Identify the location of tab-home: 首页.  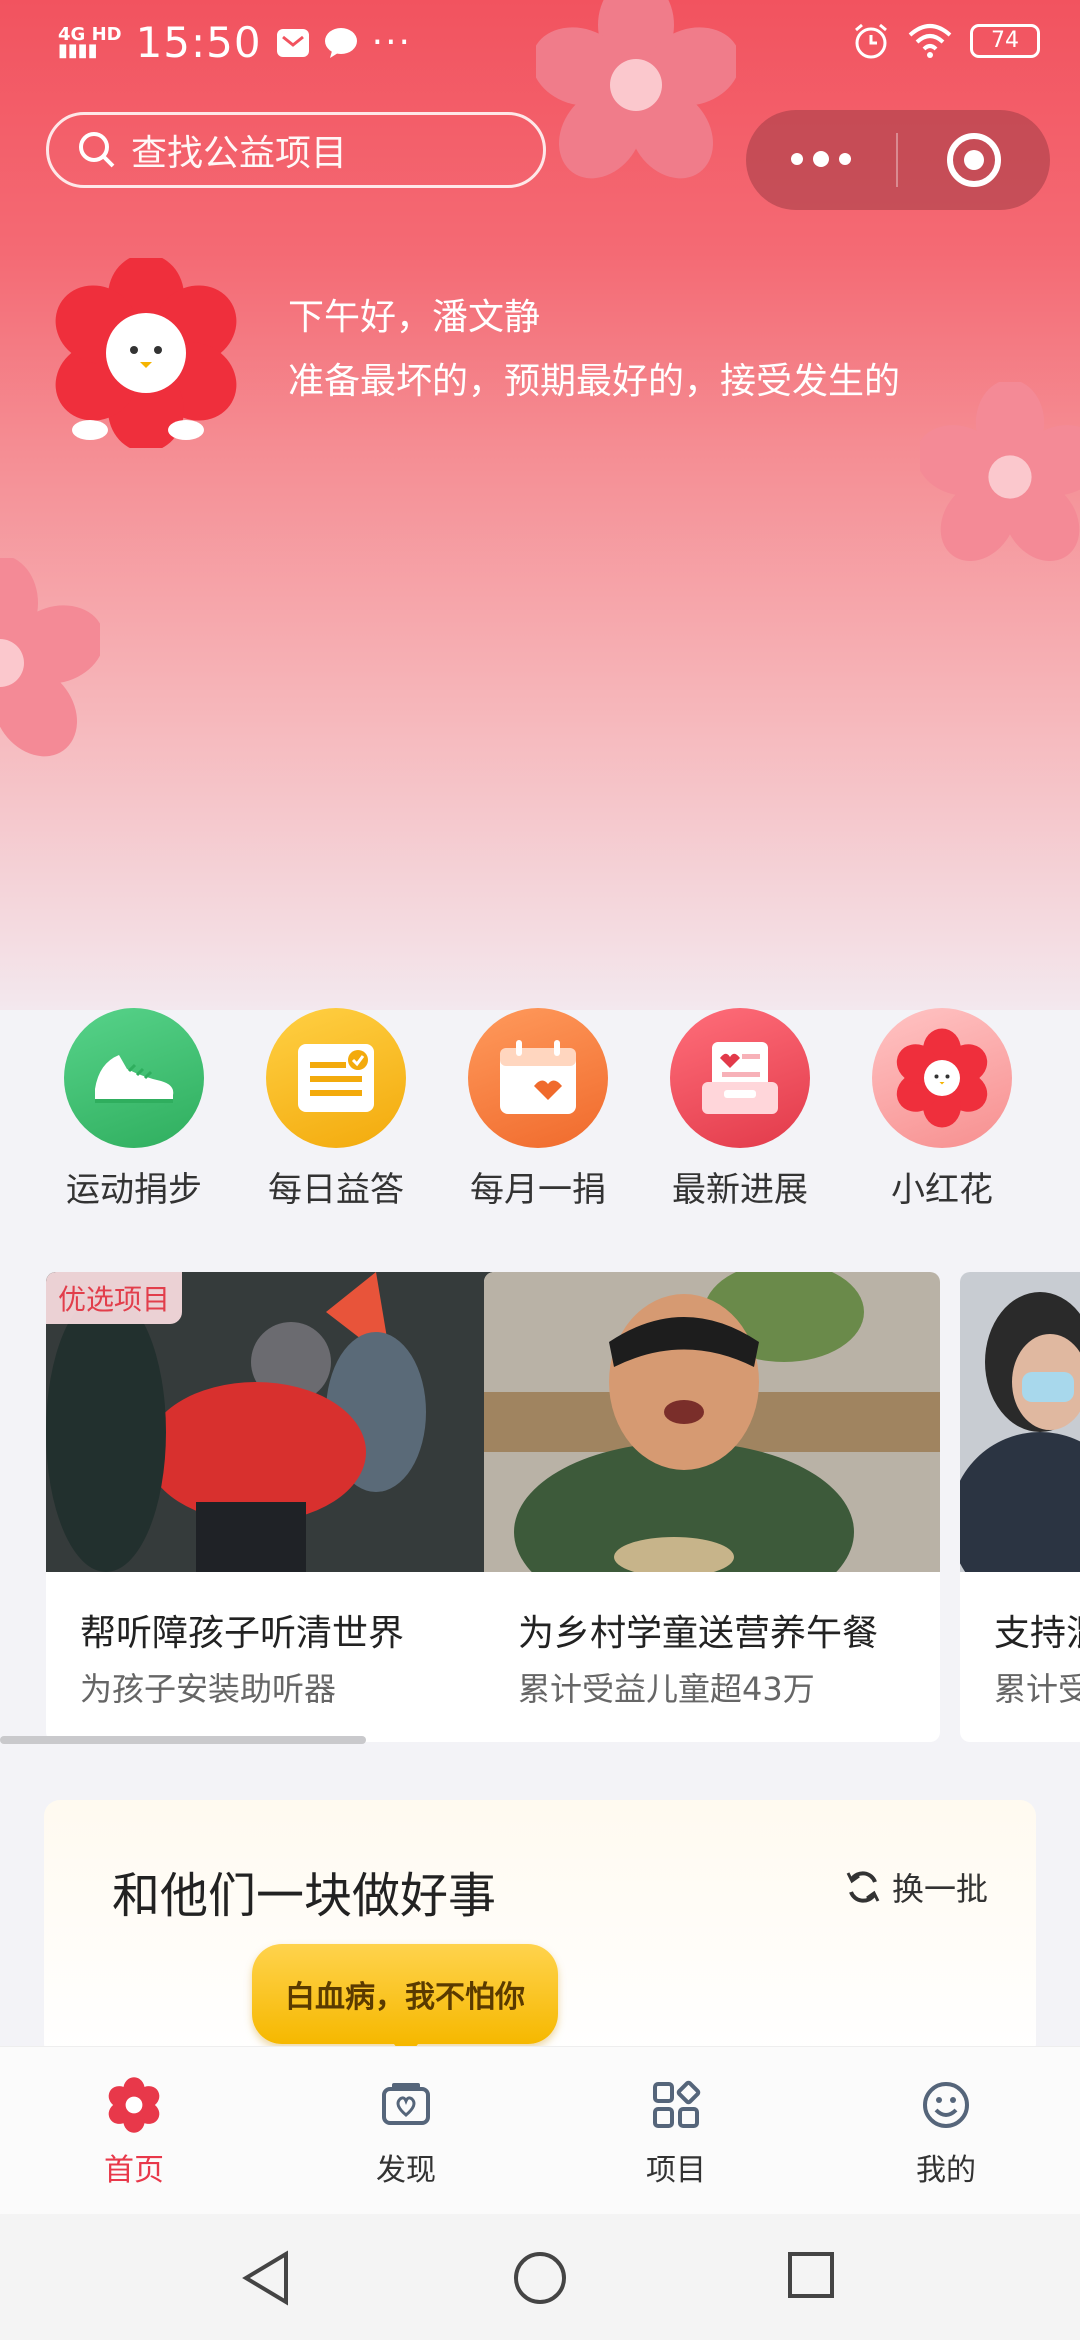
(134, 2133).